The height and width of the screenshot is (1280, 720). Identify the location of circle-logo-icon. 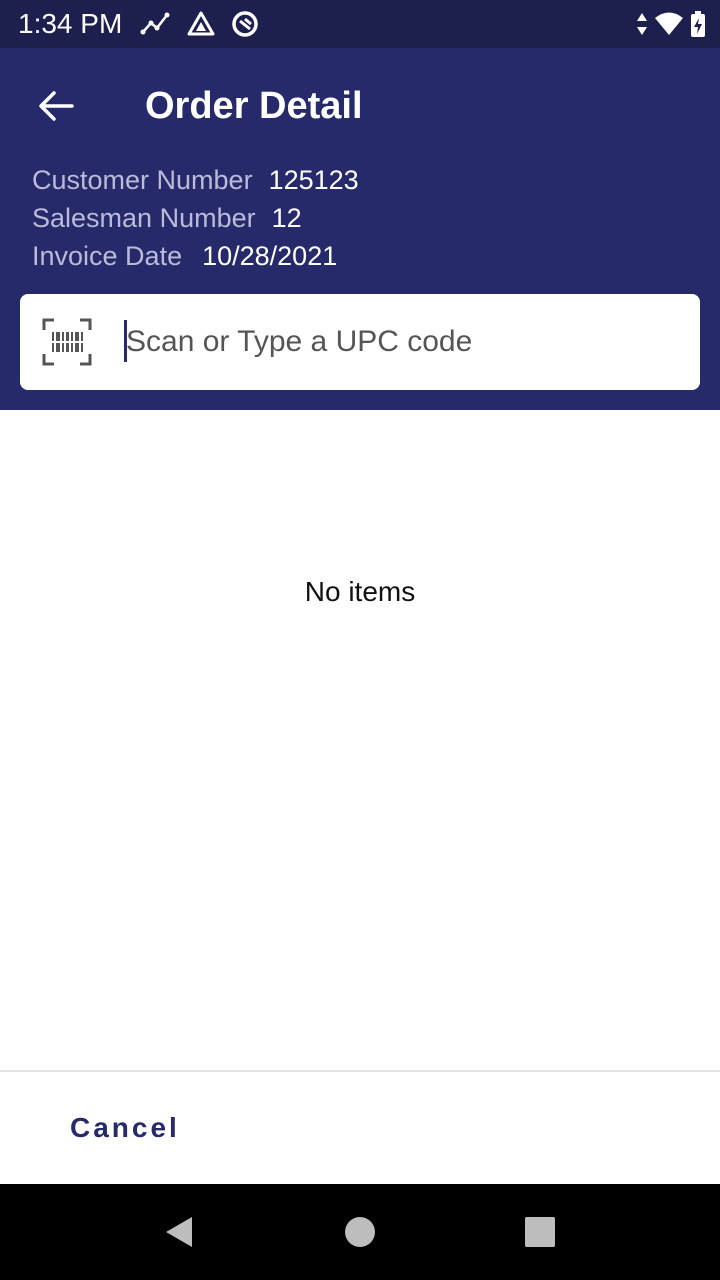
(245, 24).